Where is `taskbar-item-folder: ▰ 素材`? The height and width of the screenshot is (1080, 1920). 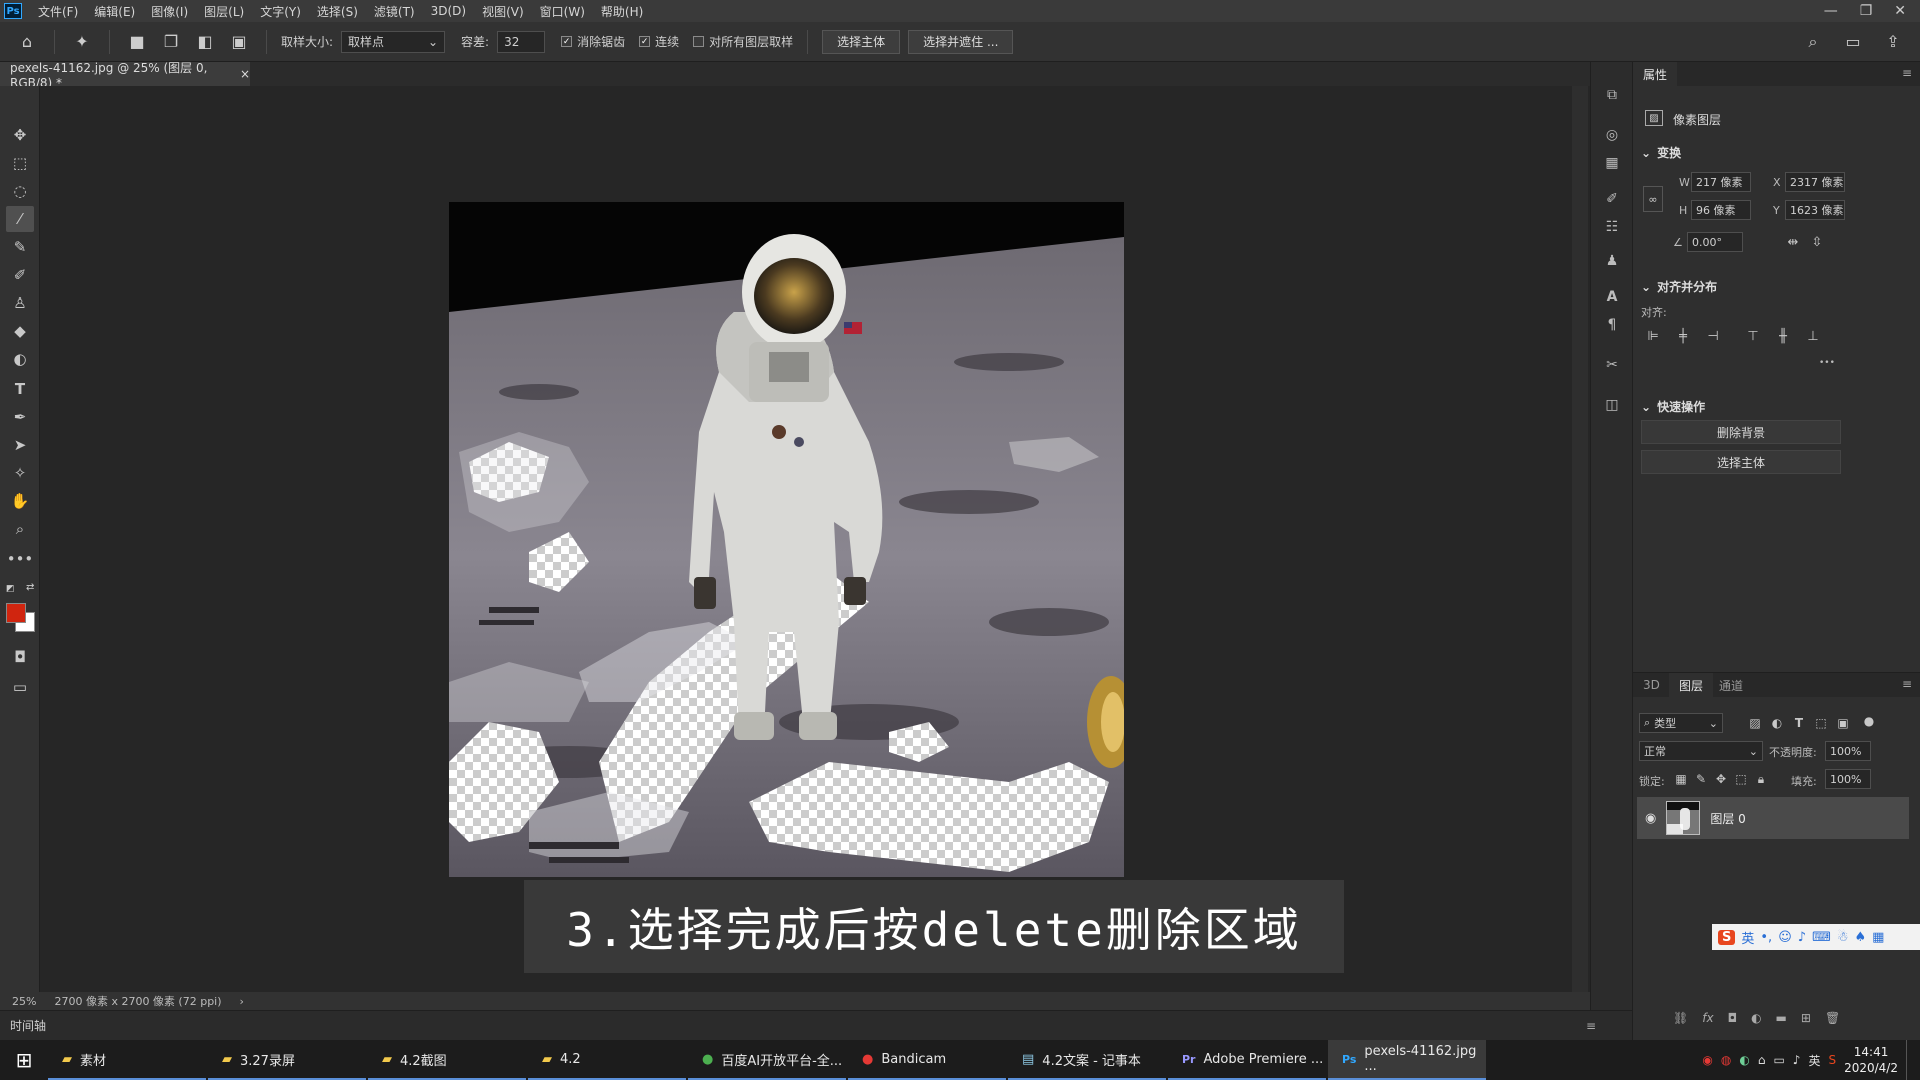
taskbar-item-folder: ▰ 素材 is located at coordinates (127, 1060).